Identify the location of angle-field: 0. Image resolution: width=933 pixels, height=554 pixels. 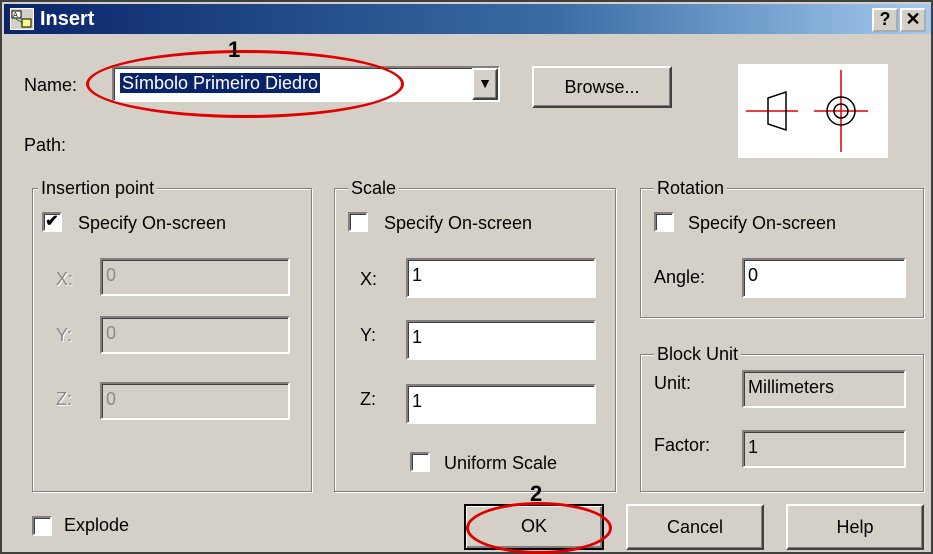
(824, 278).